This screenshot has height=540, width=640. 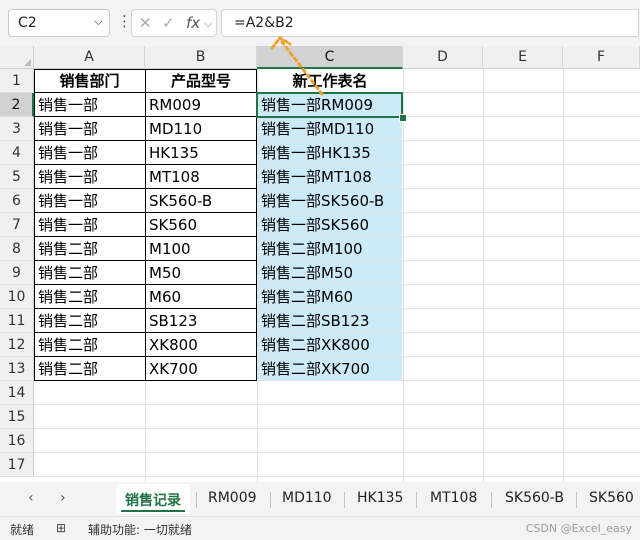 What do you see at coordinates (59, 23) in the screenshot?
I see `name-box: C2 ⌵` at bounding box center [59, 23].